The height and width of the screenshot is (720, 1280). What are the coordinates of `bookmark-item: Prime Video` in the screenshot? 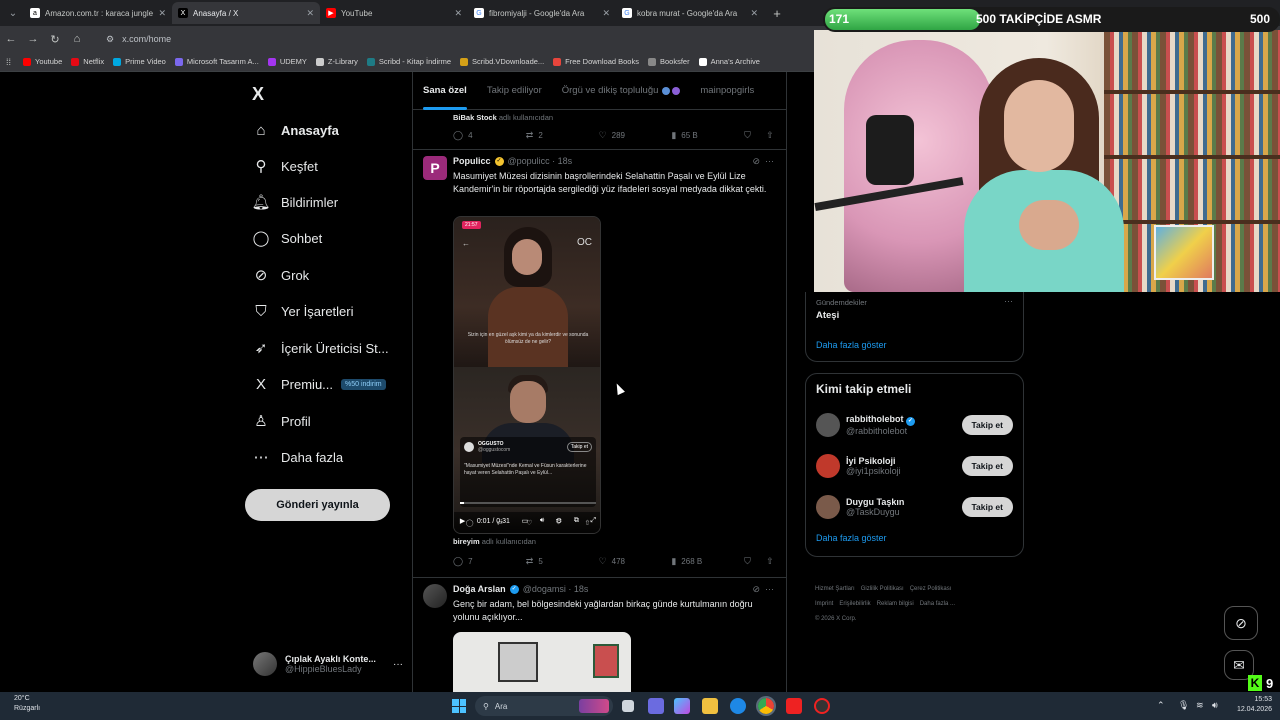 It's located at (139, 61).